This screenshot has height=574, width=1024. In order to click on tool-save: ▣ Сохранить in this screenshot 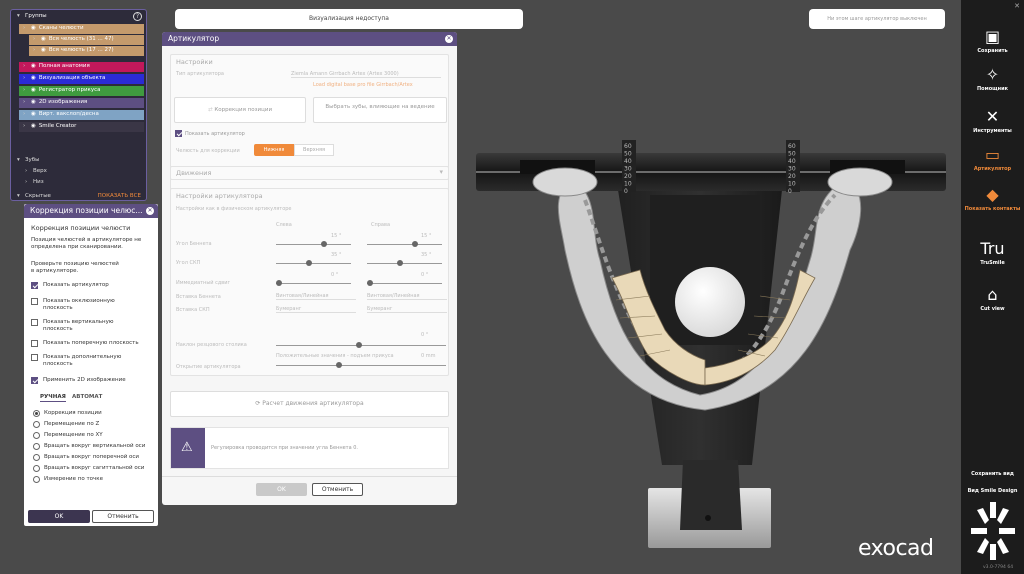, I will do `click(992, 41)`.